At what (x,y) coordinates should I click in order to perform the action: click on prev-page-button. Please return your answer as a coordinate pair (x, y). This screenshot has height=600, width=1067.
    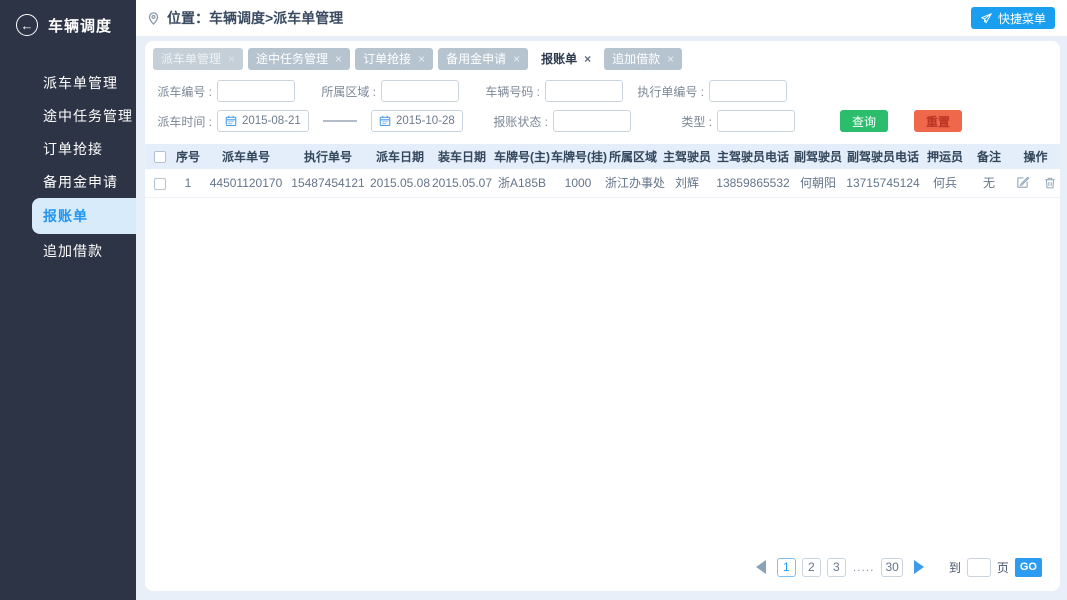
    Looking at the image, I should click on (761, 567).